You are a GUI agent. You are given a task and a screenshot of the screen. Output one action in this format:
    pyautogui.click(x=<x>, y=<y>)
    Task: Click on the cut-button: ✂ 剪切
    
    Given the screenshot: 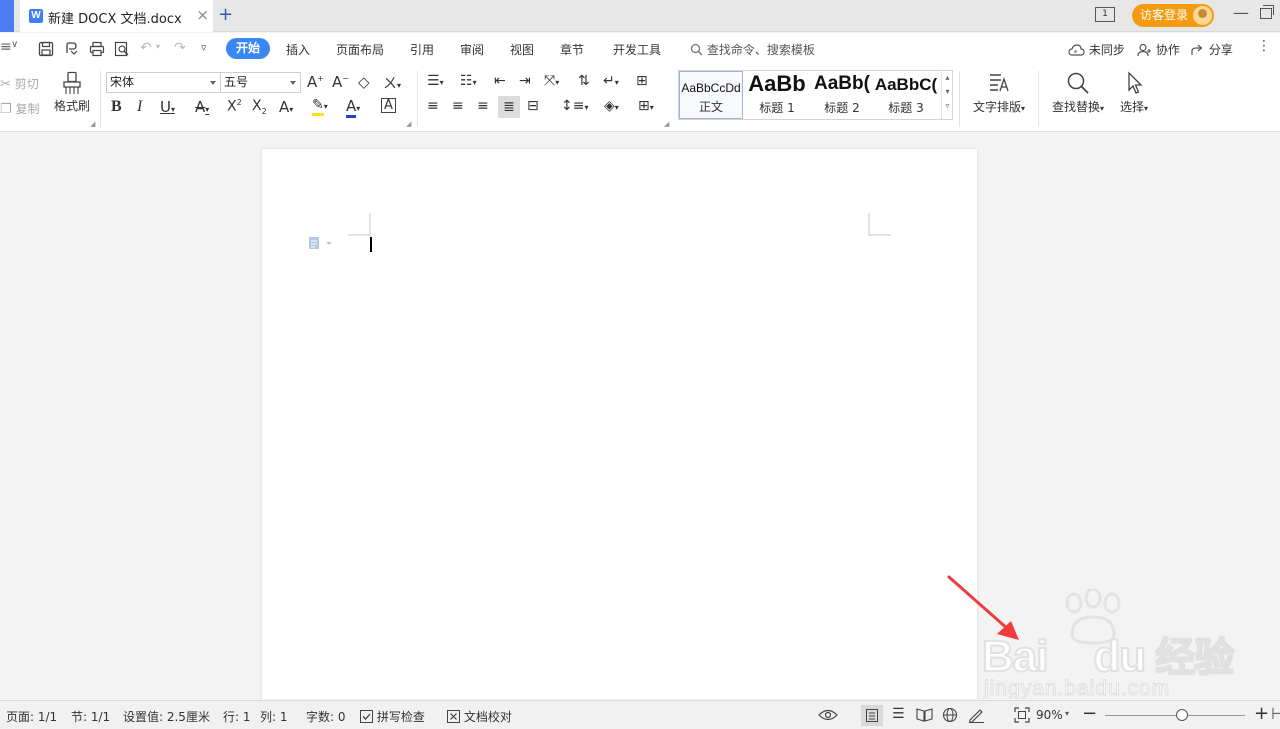 What is the action you would take?
    pyautogui.click(x=19, y=83)
    